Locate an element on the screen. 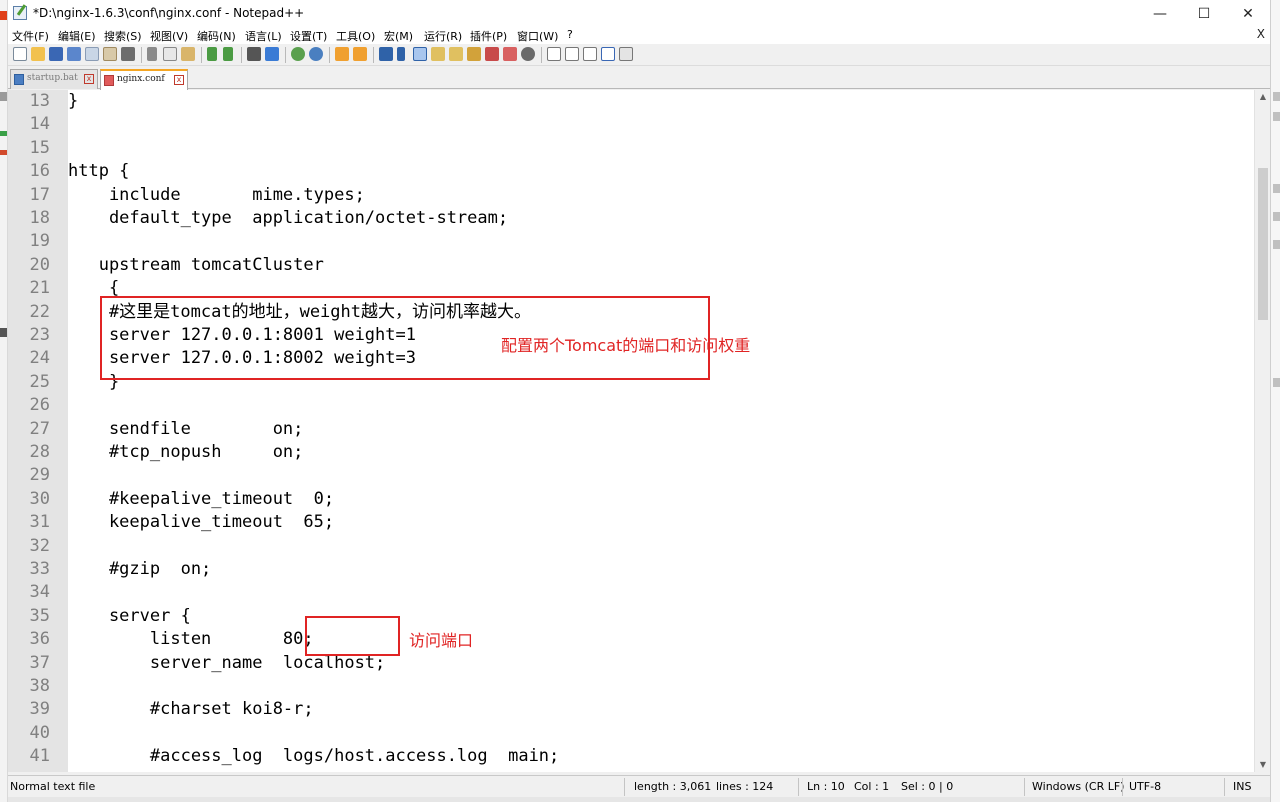  code-line: 30 #keepalive_timeout 0; is located at coordinates (631, 499).